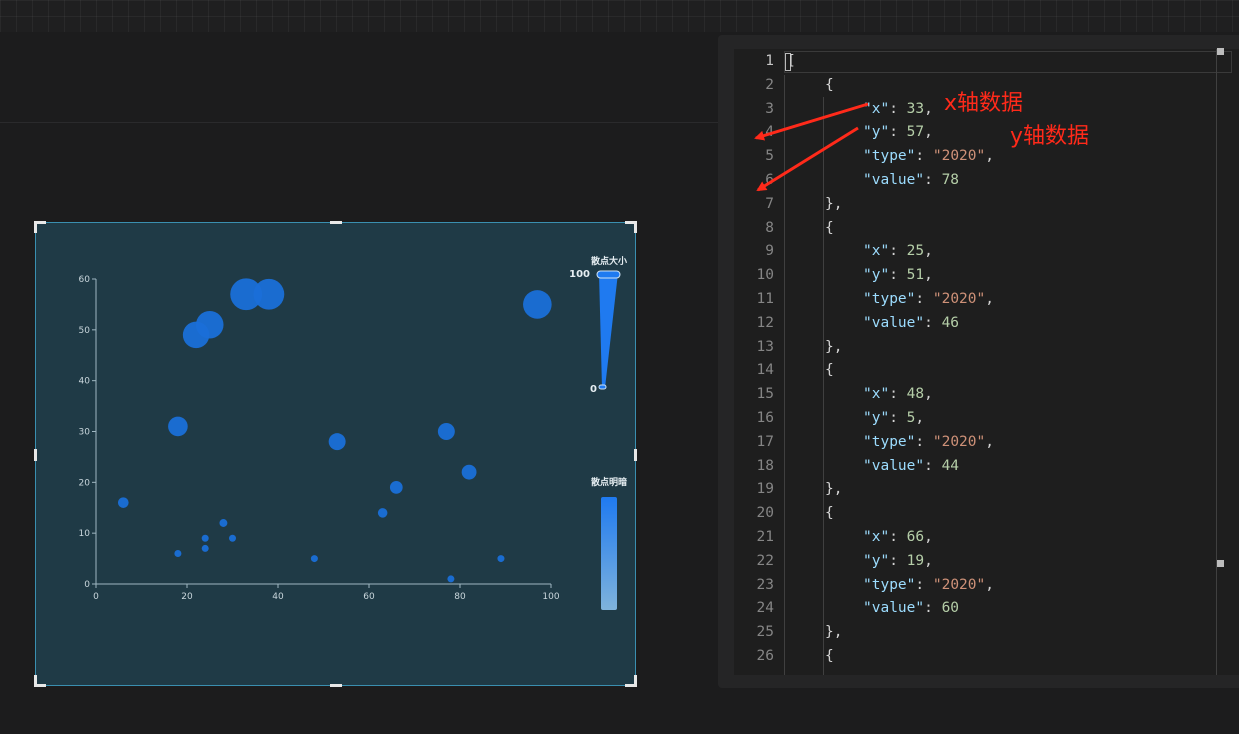  I want to click on code-line: 23 "type": "2020",, so click(986, 586).